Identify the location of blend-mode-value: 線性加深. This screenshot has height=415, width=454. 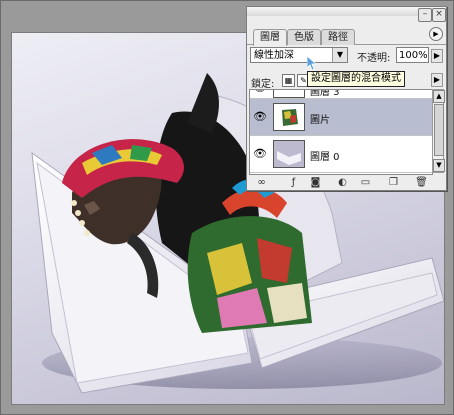
(274, 55).